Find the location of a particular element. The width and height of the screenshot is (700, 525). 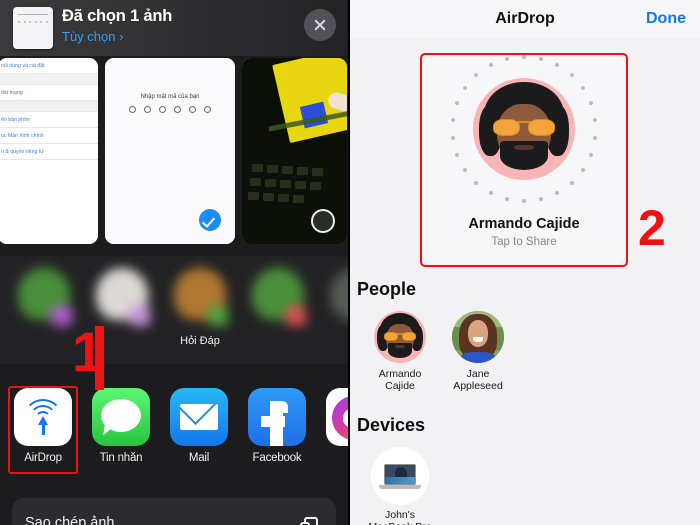

people-section-title: People is located at coordinates (387, 289).